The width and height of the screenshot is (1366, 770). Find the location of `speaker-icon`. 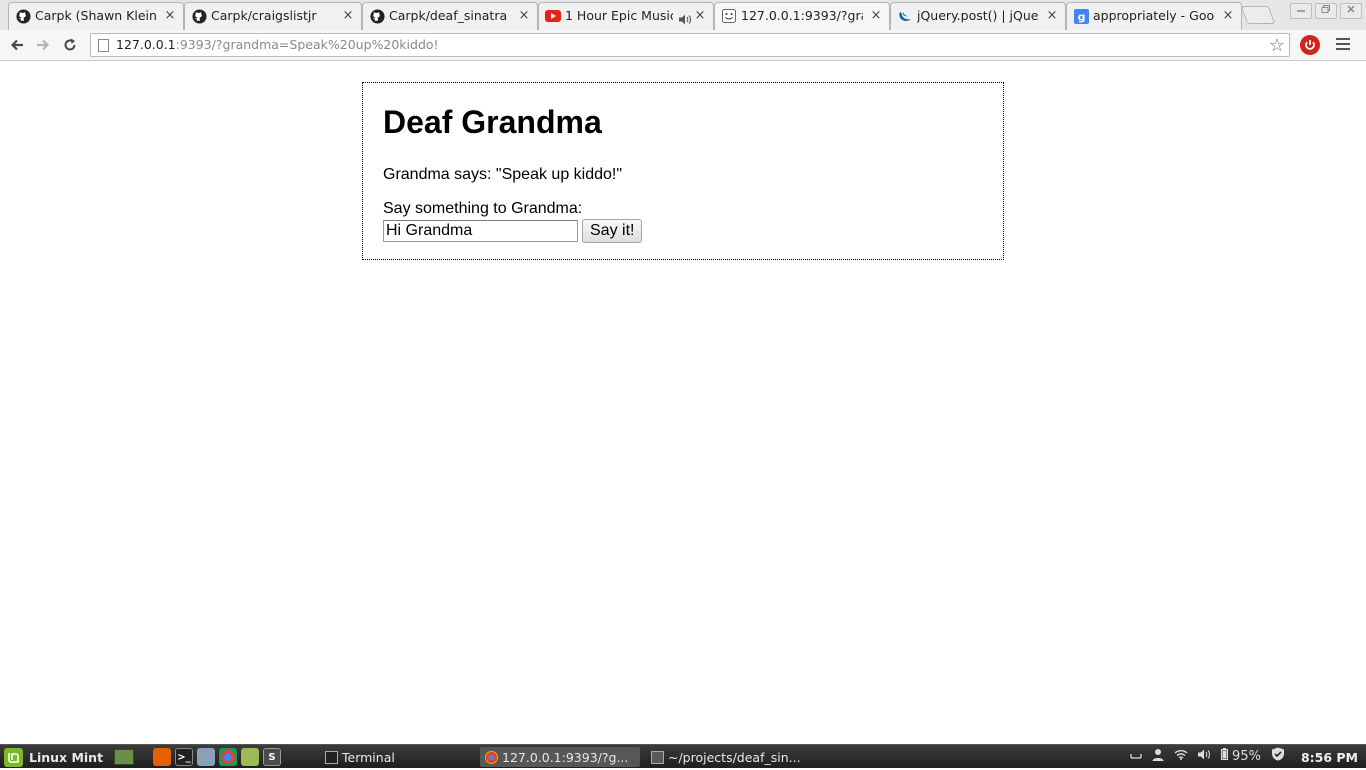

speaker-icon is located at coordinates (685, 19).